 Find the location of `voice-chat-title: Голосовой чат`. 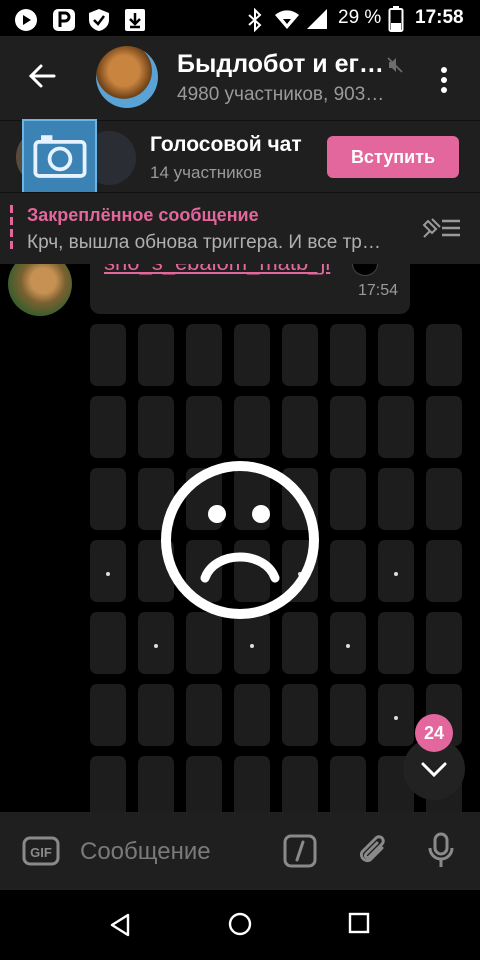

voice-chat-title: Голосовой чат is located at coordinates (226, 144).